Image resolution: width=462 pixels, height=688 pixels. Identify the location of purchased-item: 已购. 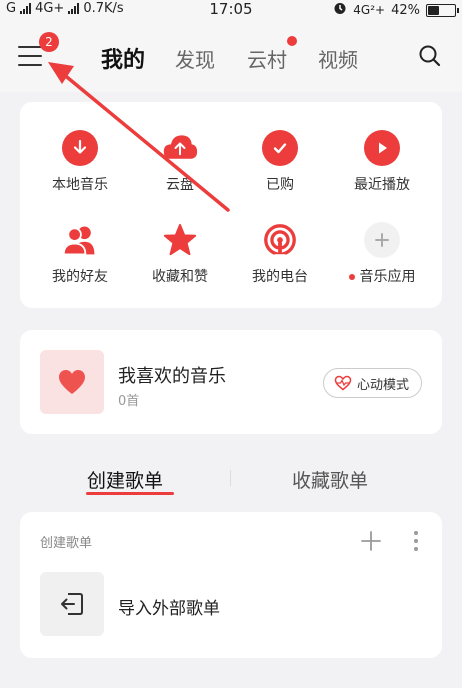
(280, 162).